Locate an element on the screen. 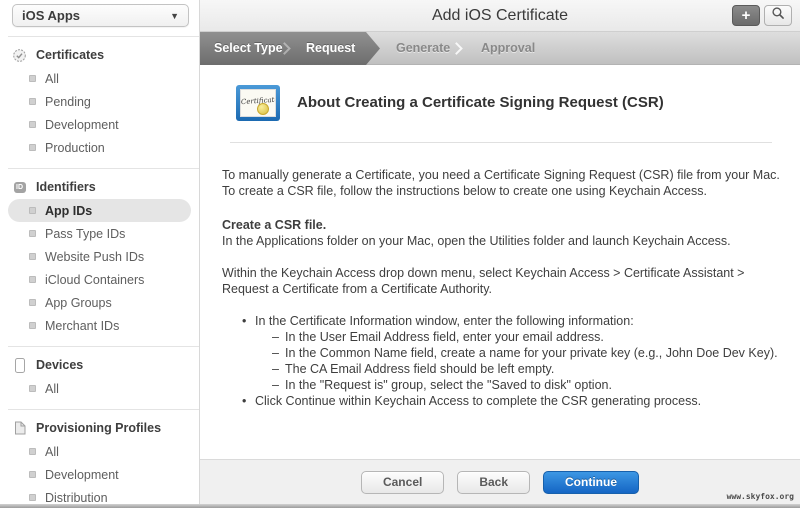 The image size is (800, 508). footer-bar: Cancel Back Continue www.skyfox.org is located at coordinates (500, 481).